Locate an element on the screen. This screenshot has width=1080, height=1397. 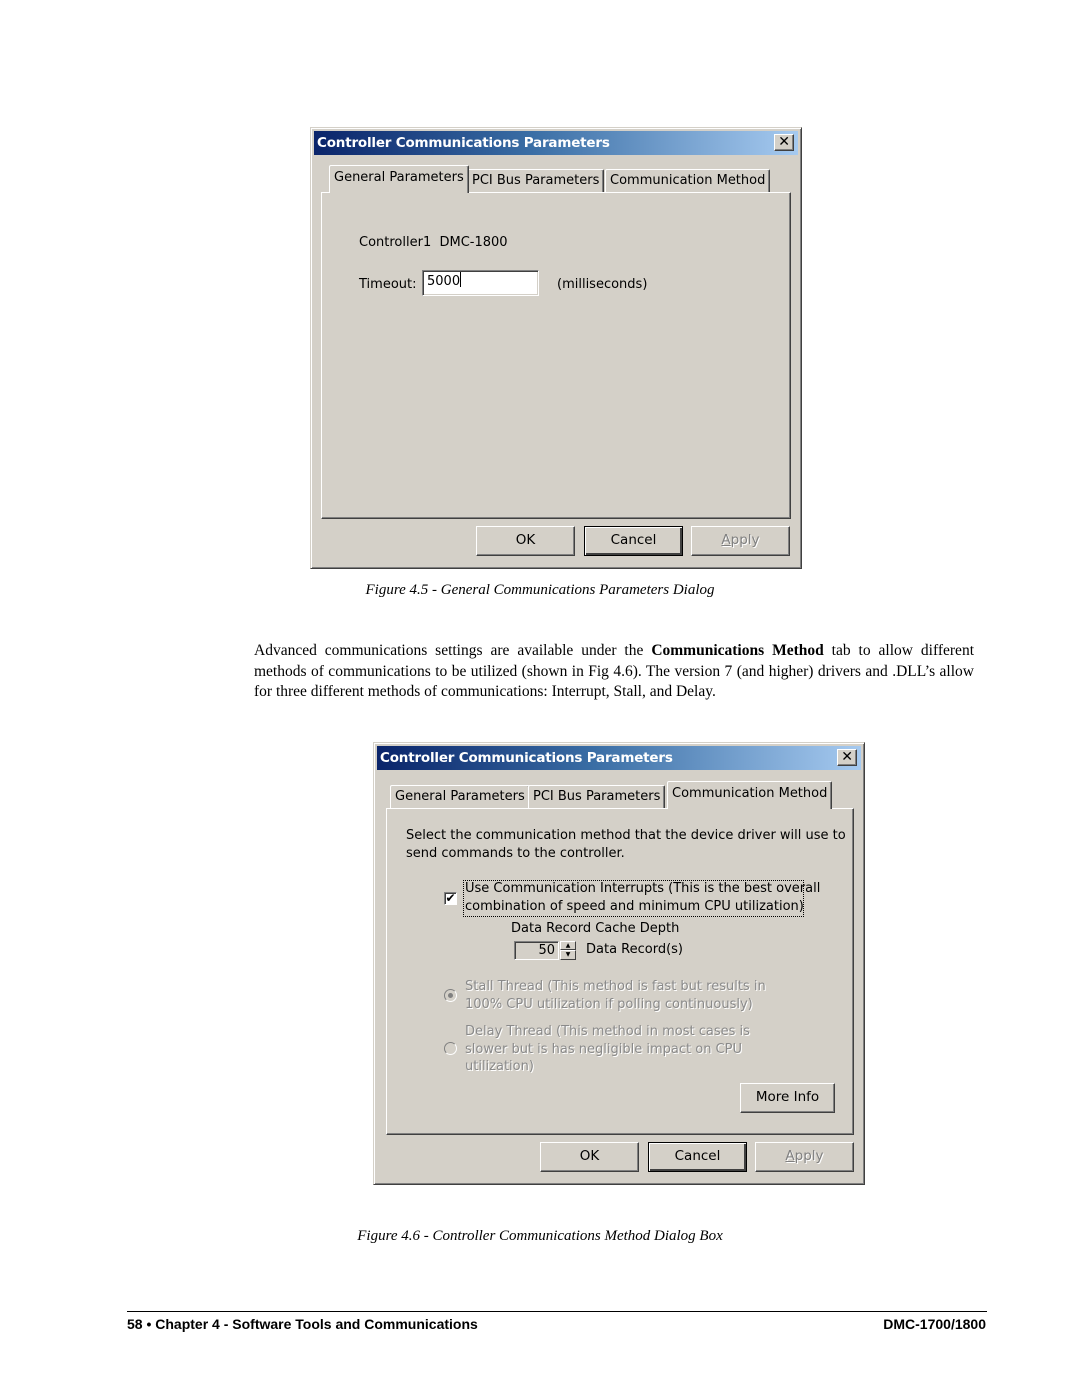
use-interrupts-checkbox: ✔ is located at coordinates (450, 898).